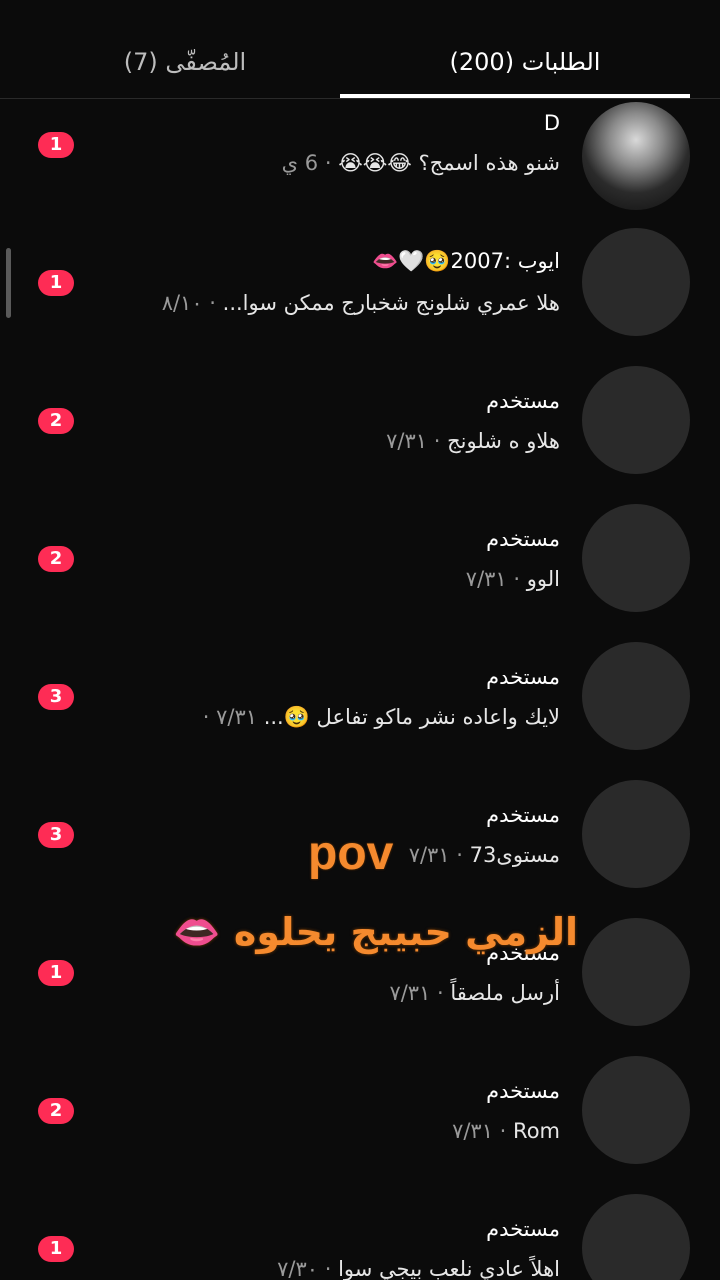  I want to click on conversation-row: مستخدم الوو · ٧/٣١ 2, so click(360, 573).